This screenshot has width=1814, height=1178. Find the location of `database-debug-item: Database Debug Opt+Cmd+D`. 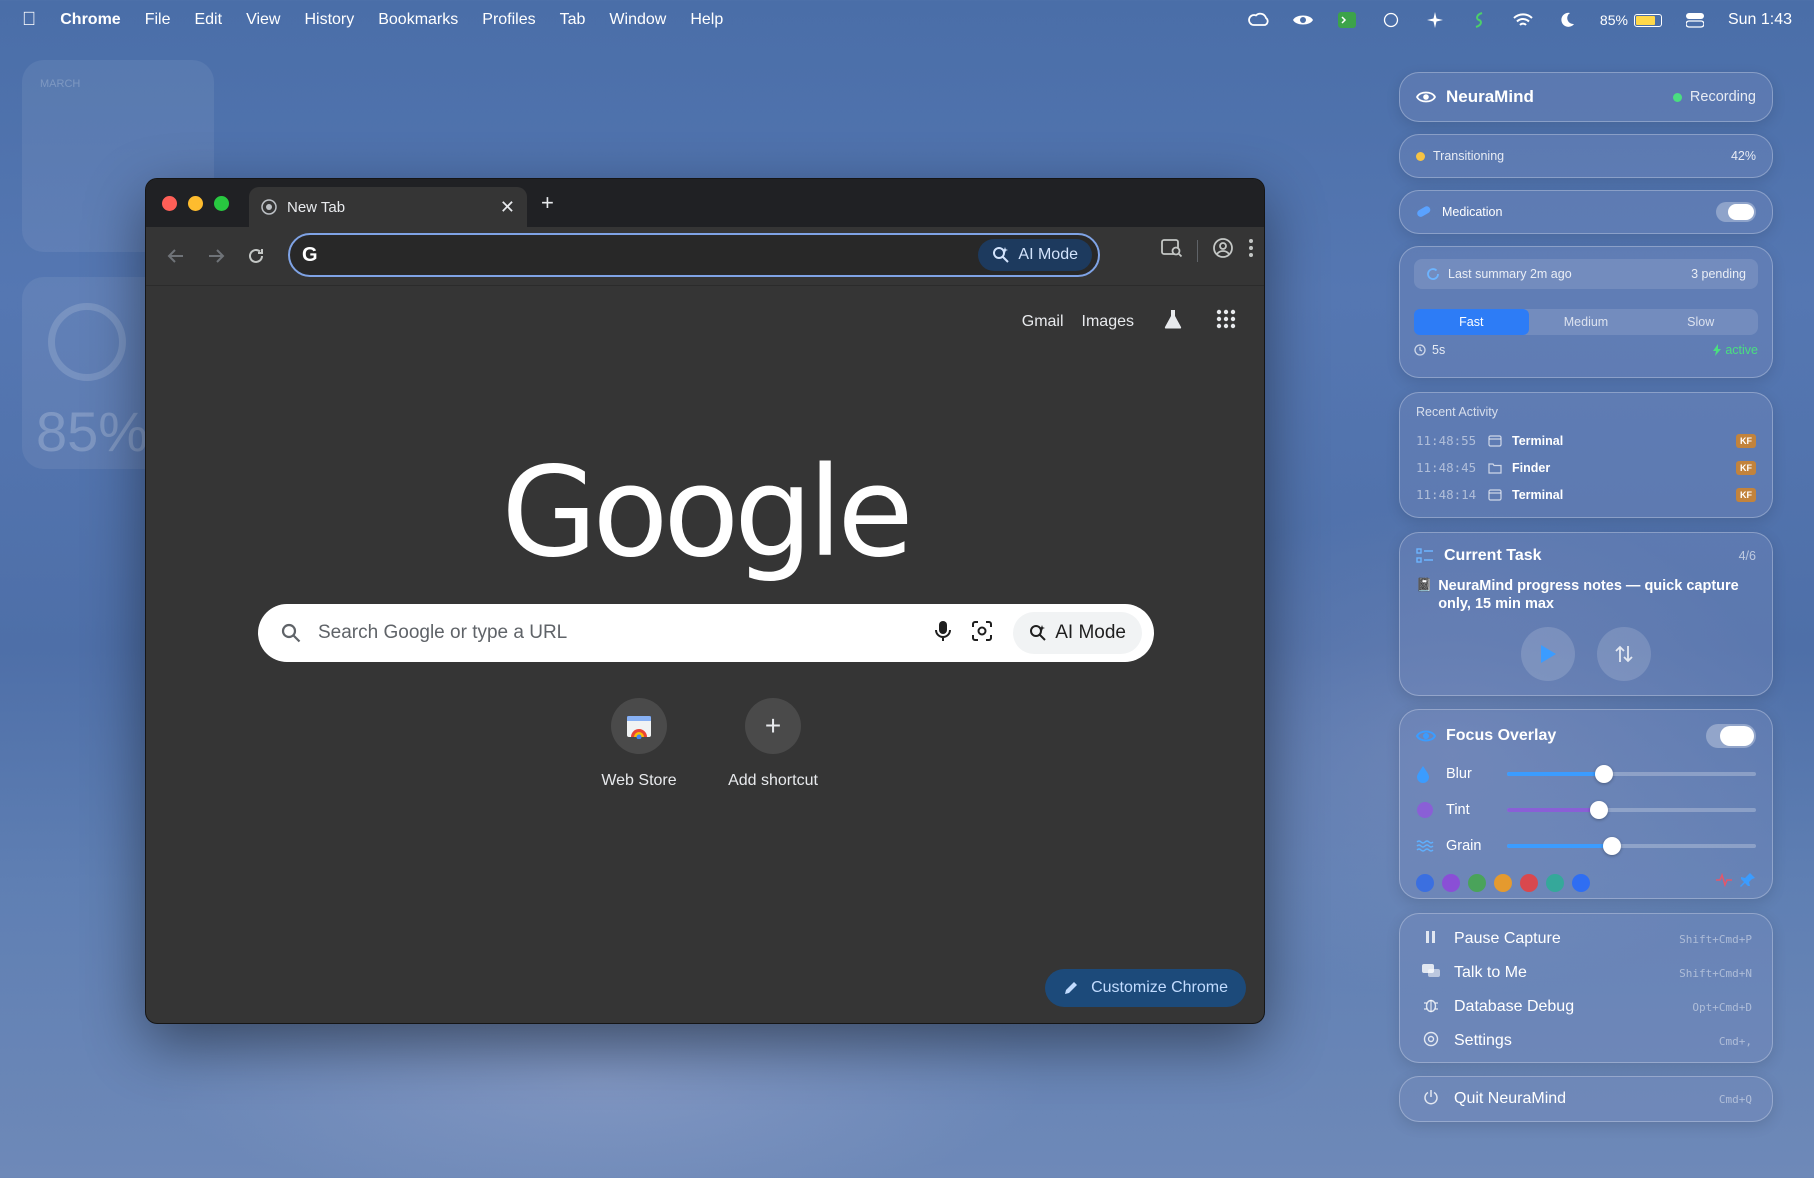

database-debug-item: Database Debug Opt+Cmd+D is located at coordinates (1586, 1007).